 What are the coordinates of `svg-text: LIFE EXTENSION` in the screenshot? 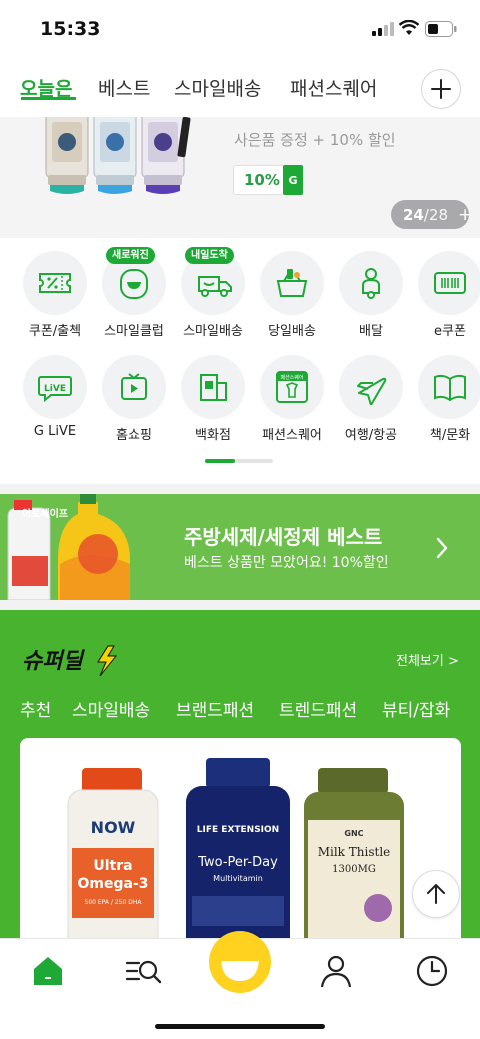 It's located at (238, 830).